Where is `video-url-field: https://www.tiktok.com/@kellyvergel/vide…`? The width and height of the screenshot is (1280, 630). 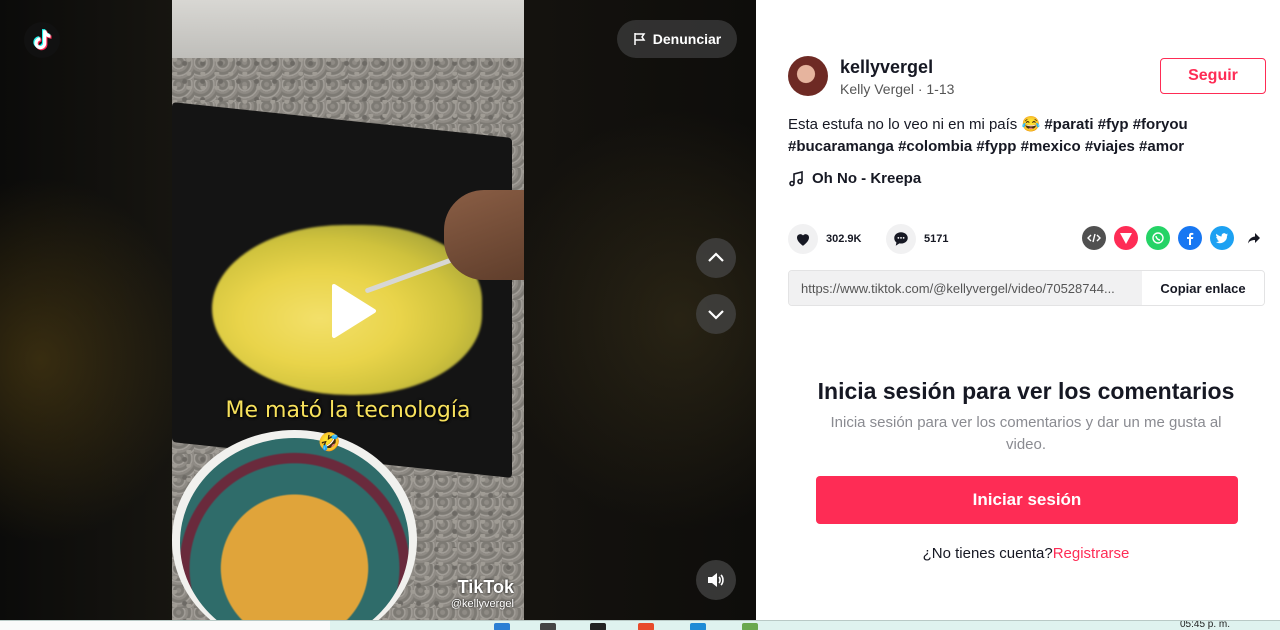 video-url-field: https://www.tiktok.com/@kellyvergel/vide… is located at coordinates (965, 288).